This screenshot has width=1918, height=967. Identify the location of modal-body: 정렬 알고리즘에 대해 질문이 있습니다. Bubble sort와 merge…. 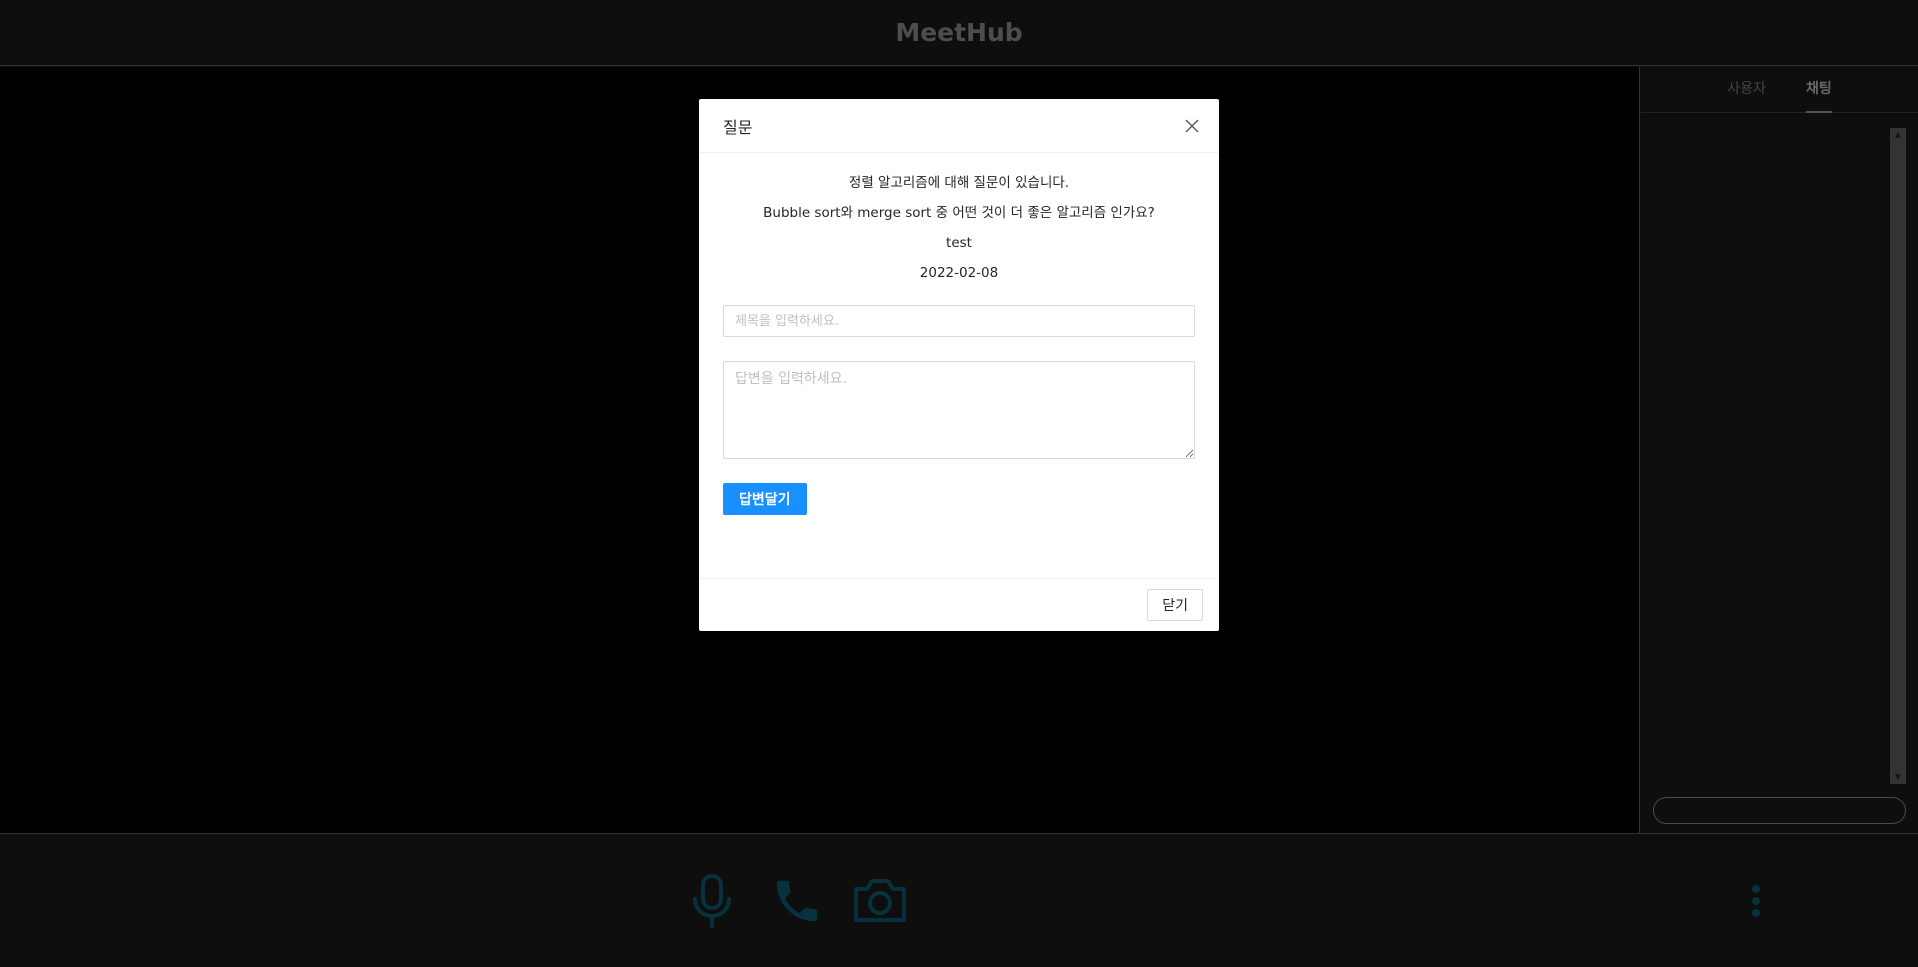
(959, 334).